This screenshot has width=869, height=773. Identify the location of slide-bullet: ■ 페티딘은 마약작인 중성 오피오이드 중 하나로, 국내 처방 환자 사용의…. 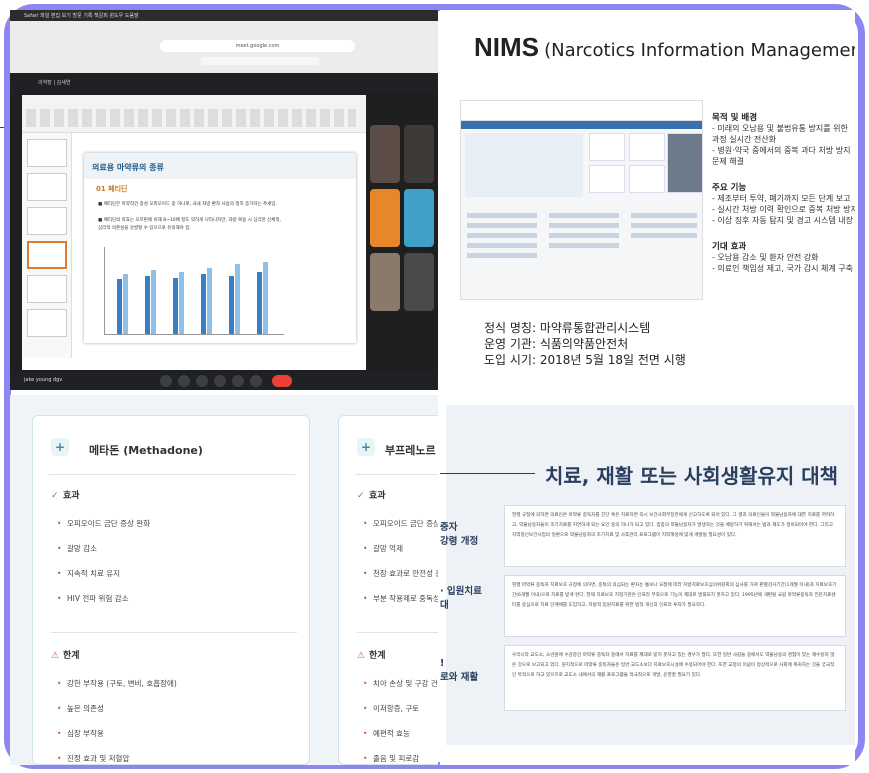
(187, 204).